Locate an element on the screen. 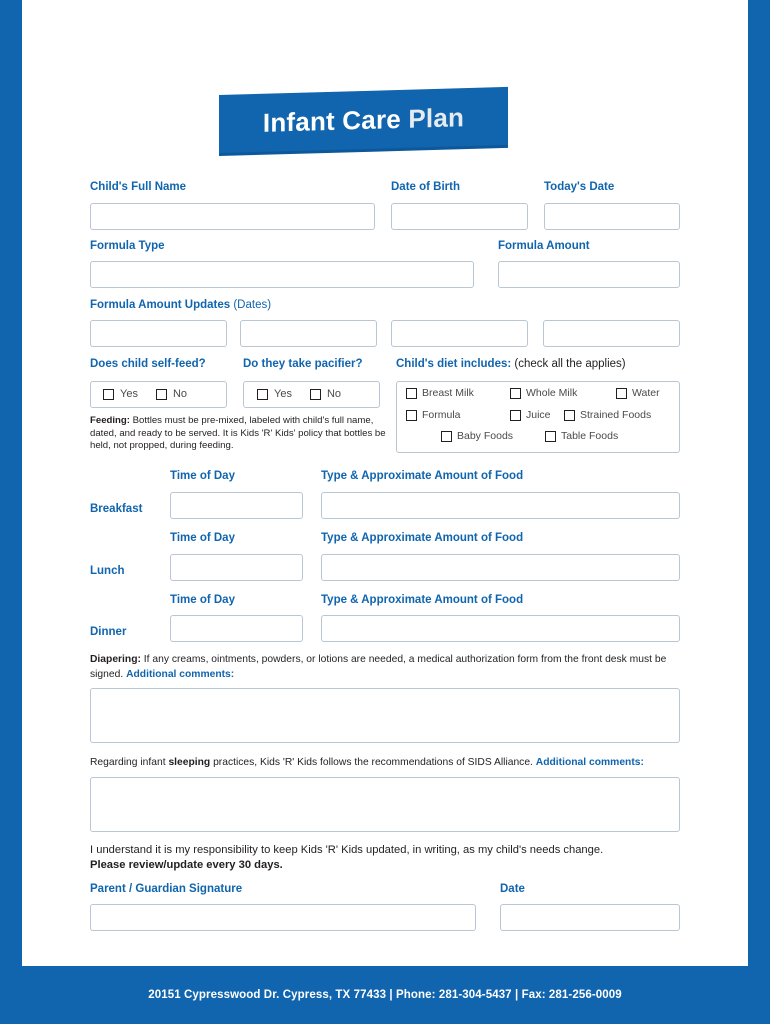 Image resolution: width=770 pixels, height=1024 pixels. label-breakfast: Breakfast is located at coordinates (116, 509).